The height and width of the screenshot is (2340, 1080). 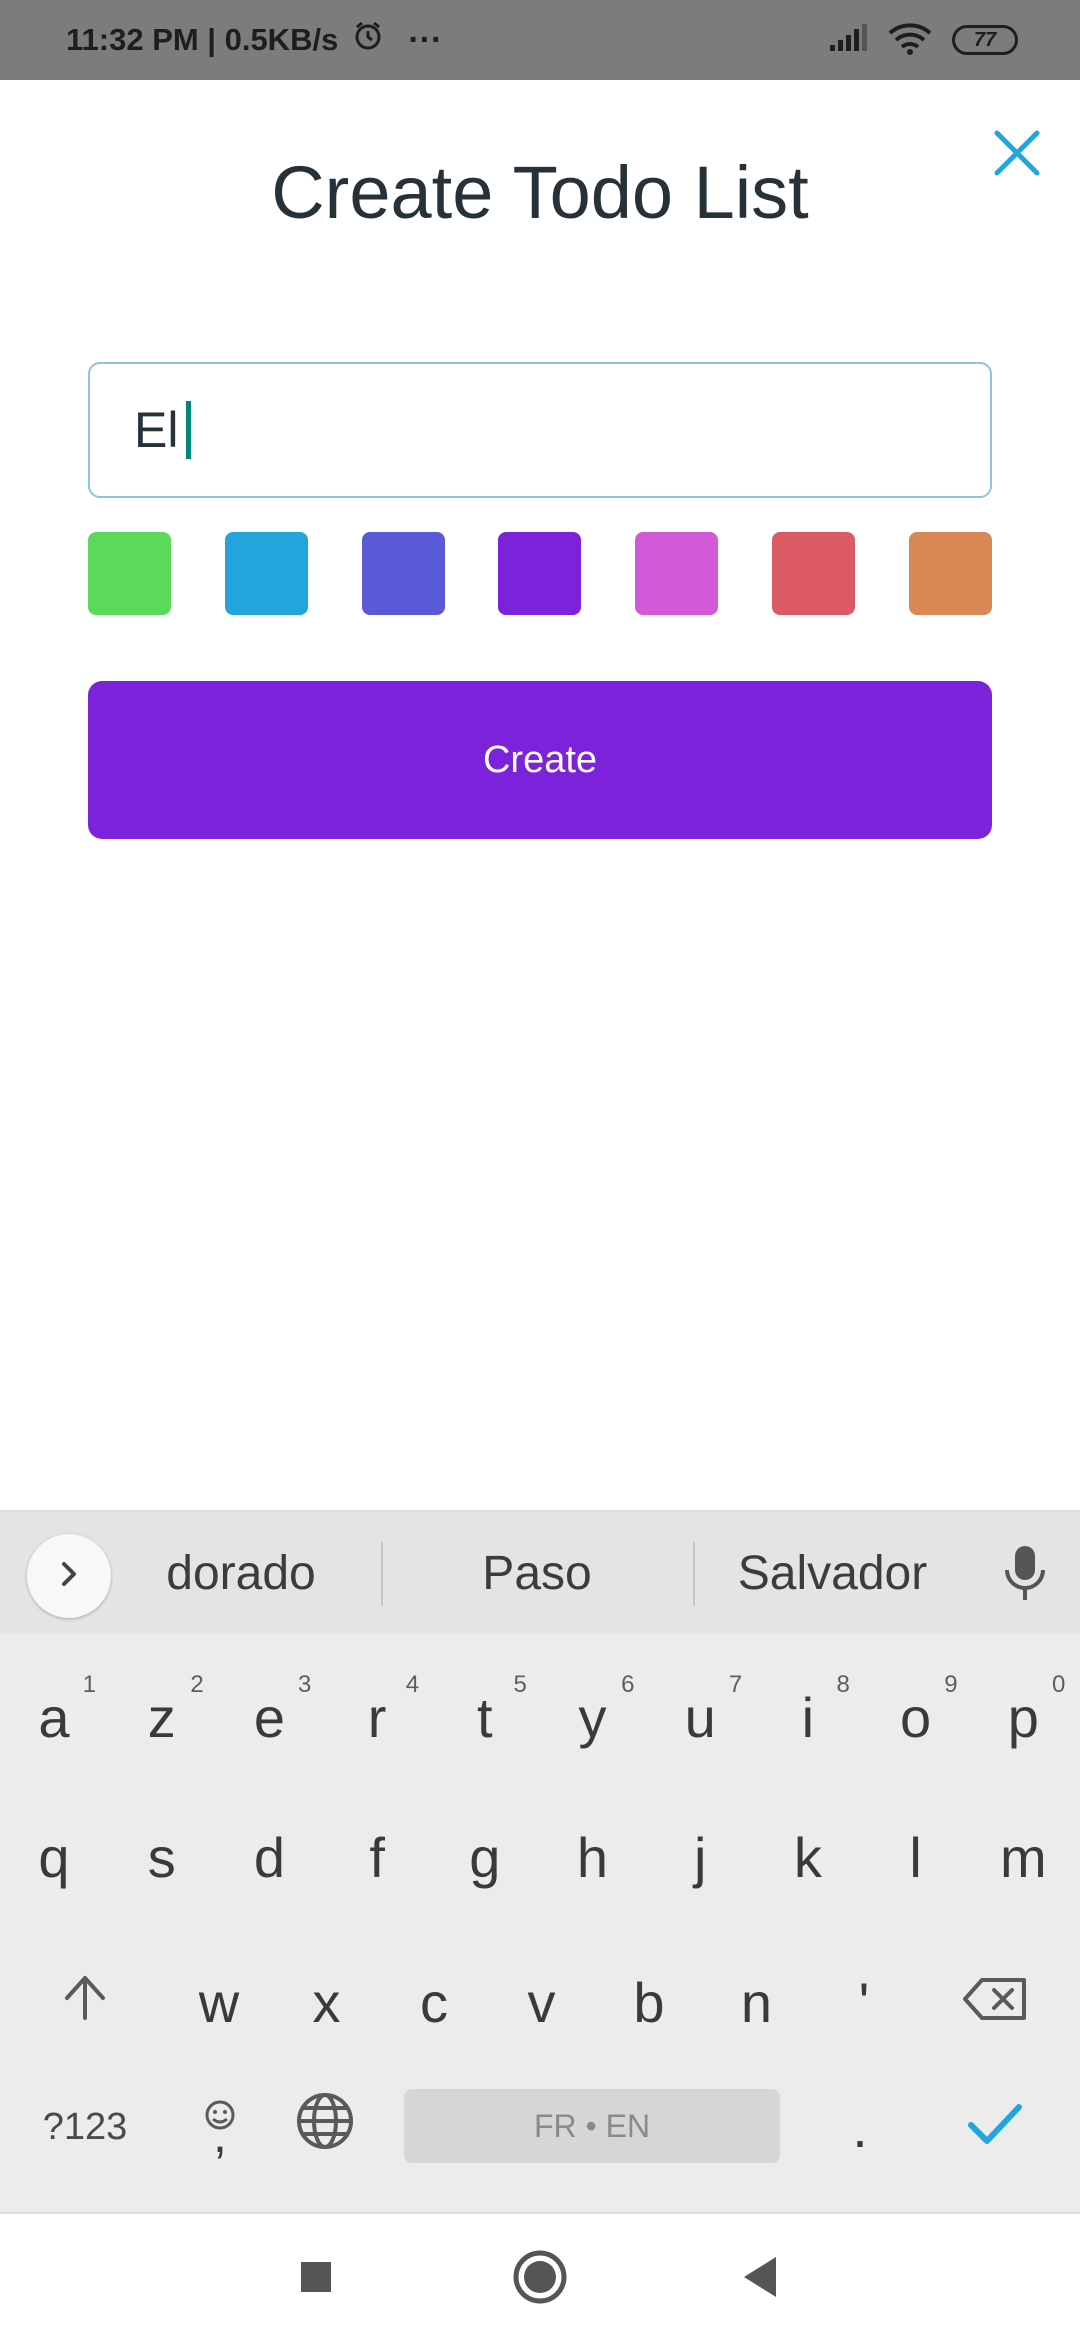 What do you see at coordinates (162, 1857) in the screenshot?
I see `key-s: s` at bounding box center [162, 1857].